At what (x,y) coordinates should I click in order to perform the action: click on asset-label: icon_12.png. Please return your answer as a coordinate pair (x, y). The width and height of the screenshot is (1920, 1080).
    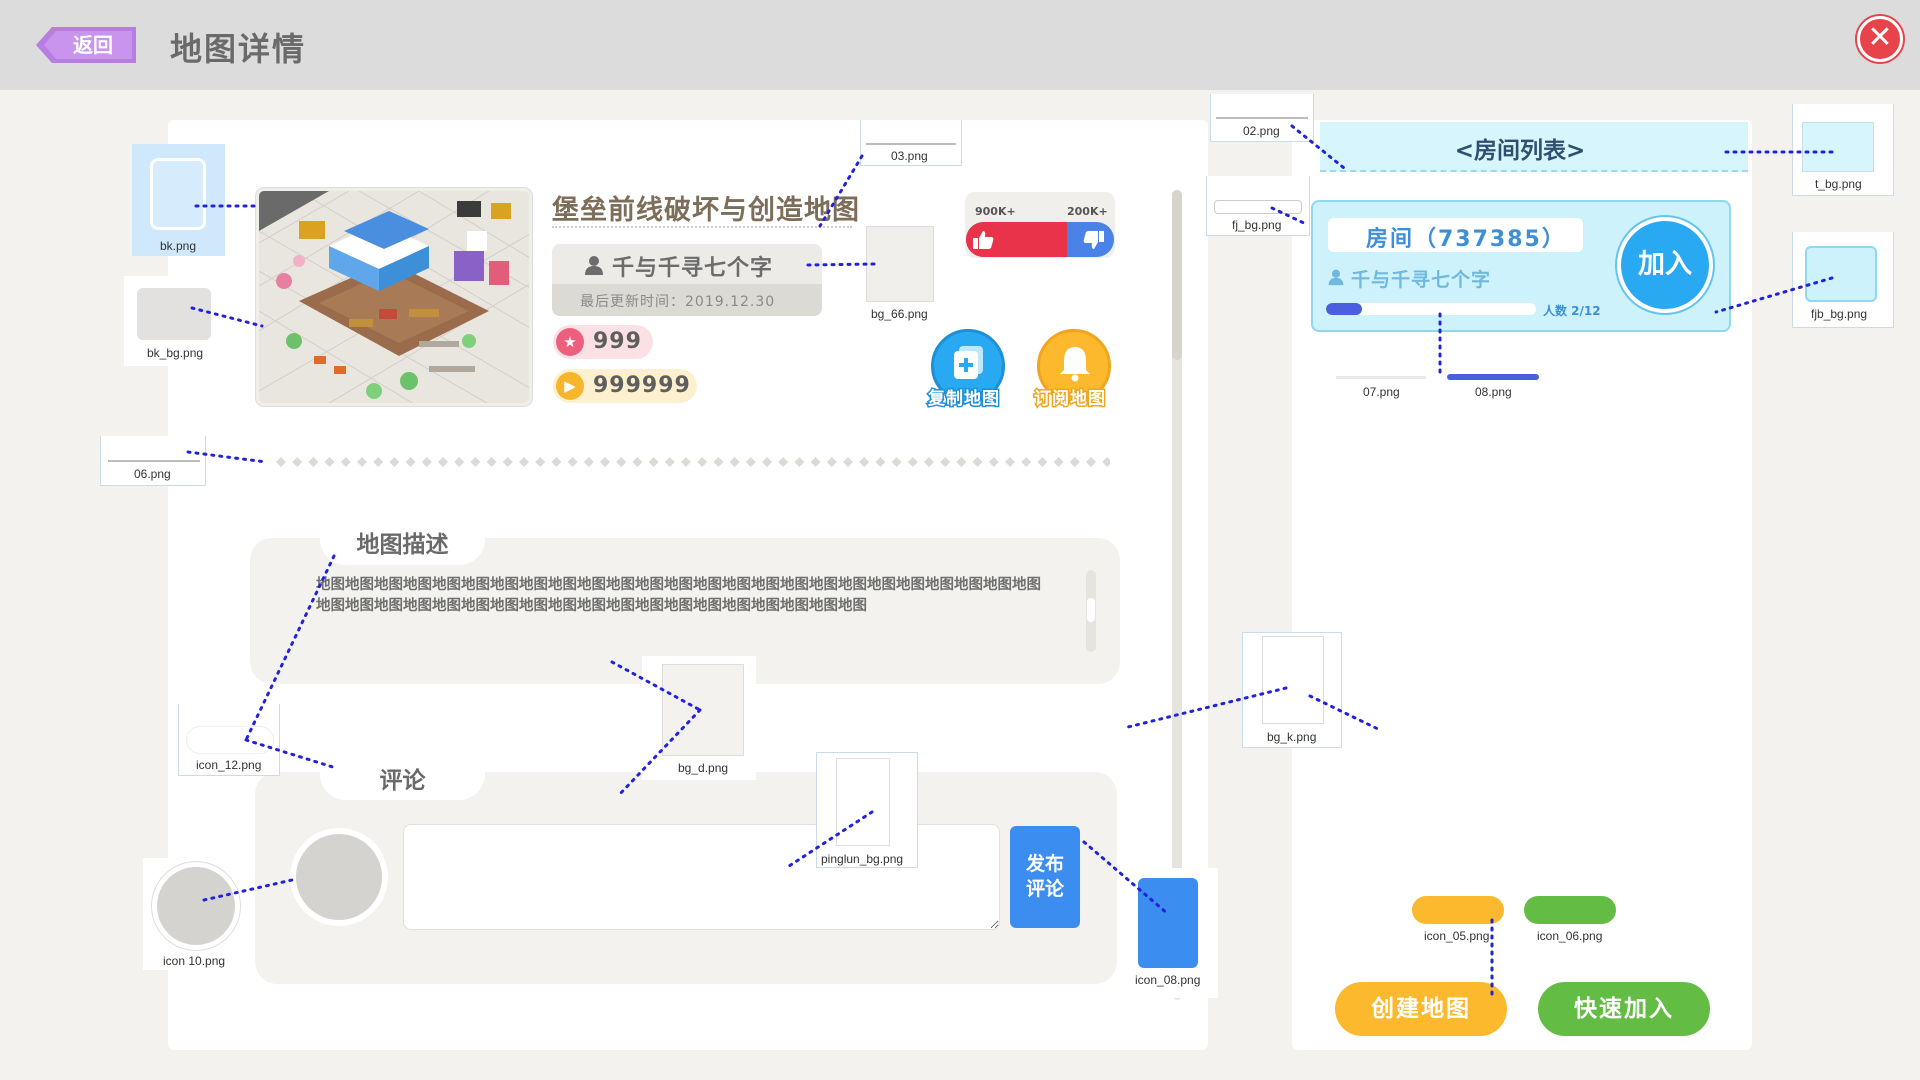
    Looking at the image, I should click on (229, 765).